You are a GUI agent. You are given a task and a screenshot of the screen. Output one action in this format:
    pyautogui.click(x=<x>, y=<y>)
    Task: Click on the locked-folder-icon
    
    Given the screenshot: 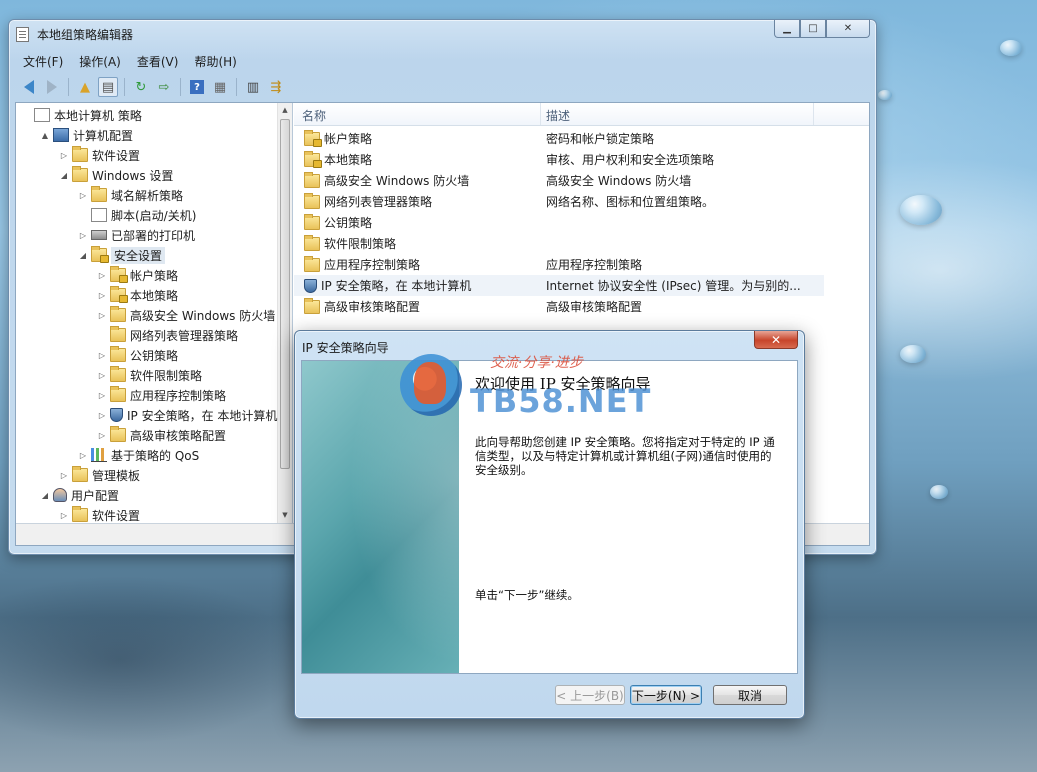 What is the action you would take?
    pyautogui.click(x=119, y=294)
    